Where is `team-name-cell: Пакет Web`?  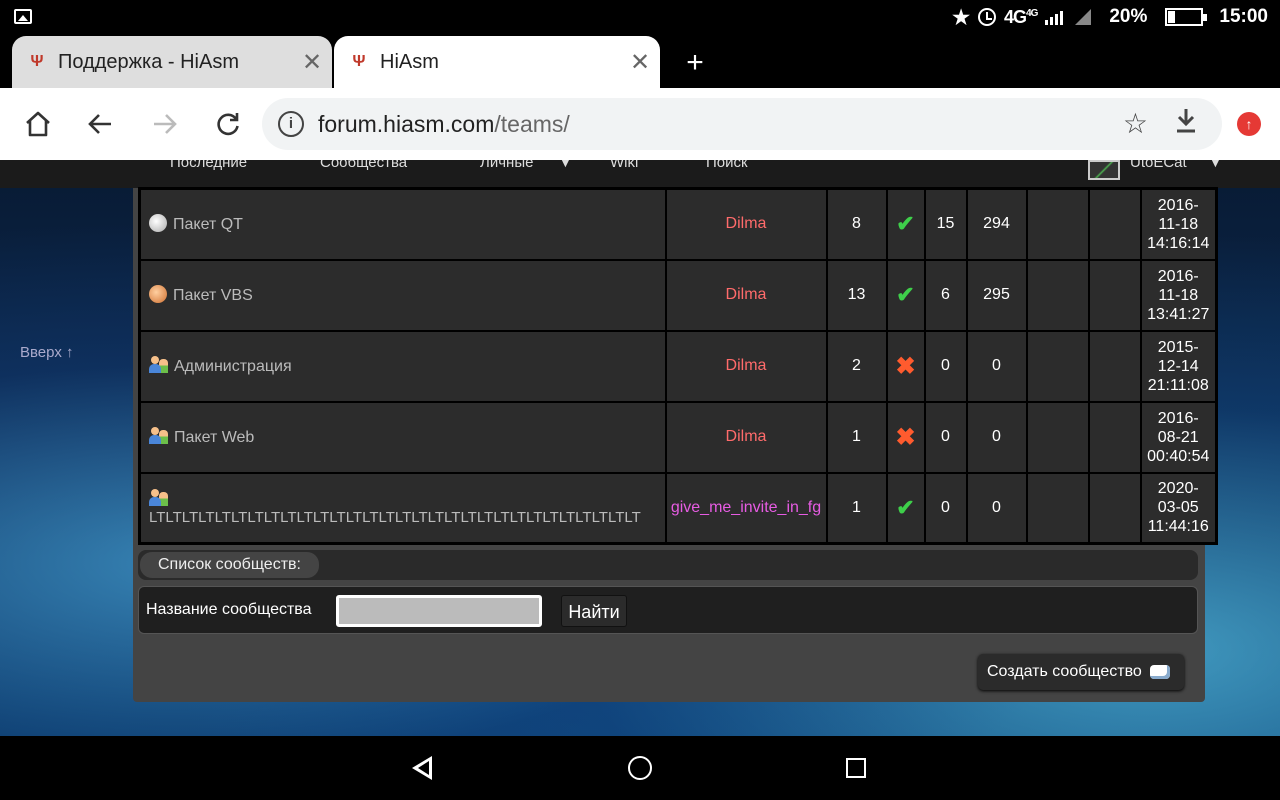 team-name-cell: Пакет Web is located at coordinates (402, 437).